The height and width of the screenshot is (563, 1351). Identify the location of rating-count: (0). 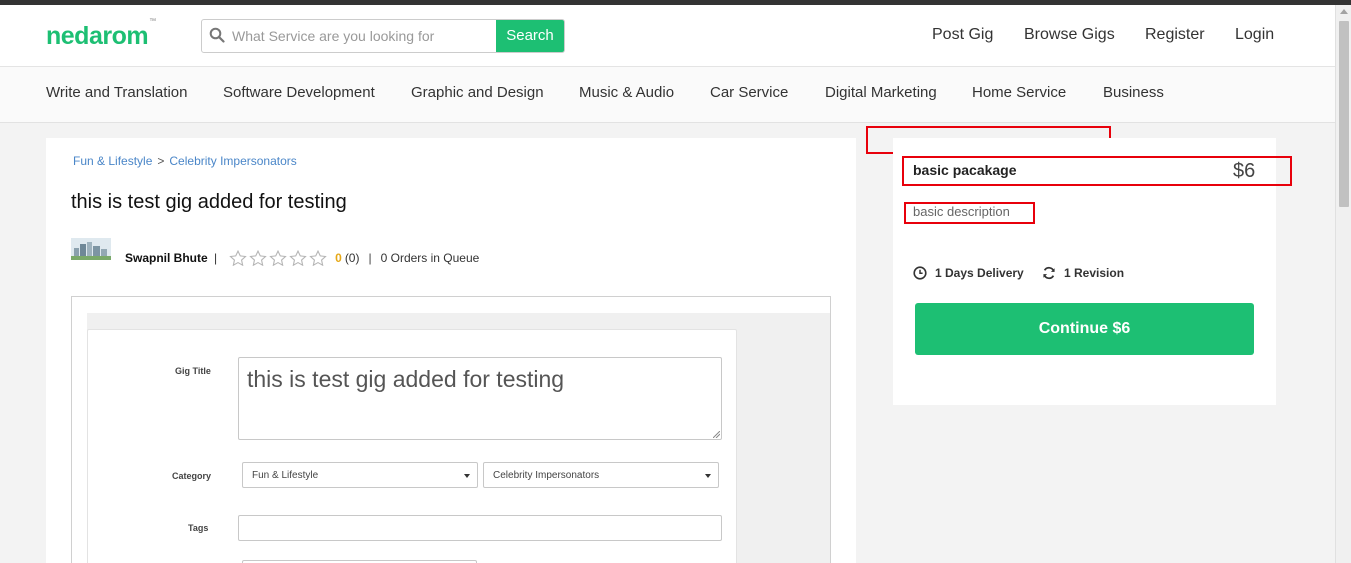
(352, 258).